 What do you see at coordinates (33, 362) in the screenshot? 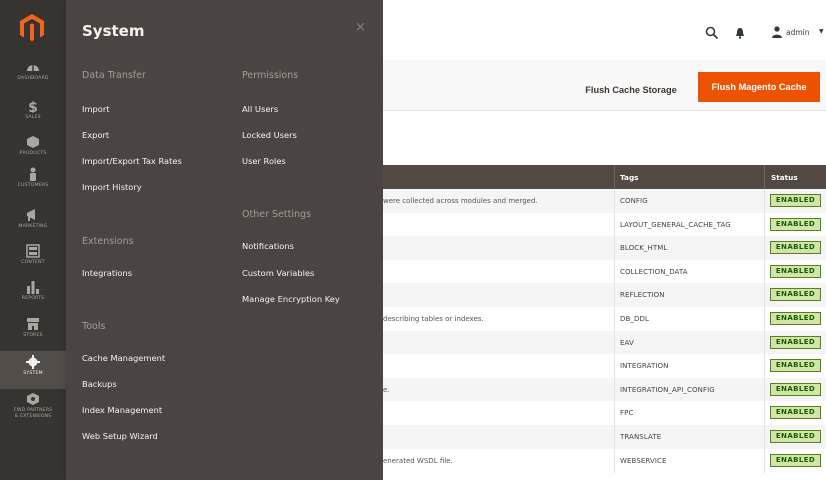
I see `gear-icon` at bounding box center [33, 362].